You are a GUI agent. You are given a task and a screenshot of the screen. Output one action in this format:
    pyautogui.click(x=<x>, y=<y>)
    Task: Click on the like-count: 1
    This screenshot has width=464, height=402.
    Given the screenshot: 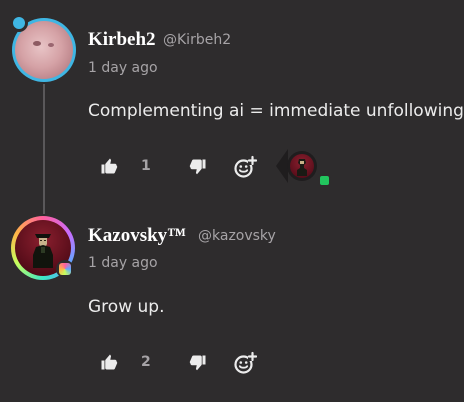 What is the action you would take?
    pyautogui.click(x=146, y=166)
    